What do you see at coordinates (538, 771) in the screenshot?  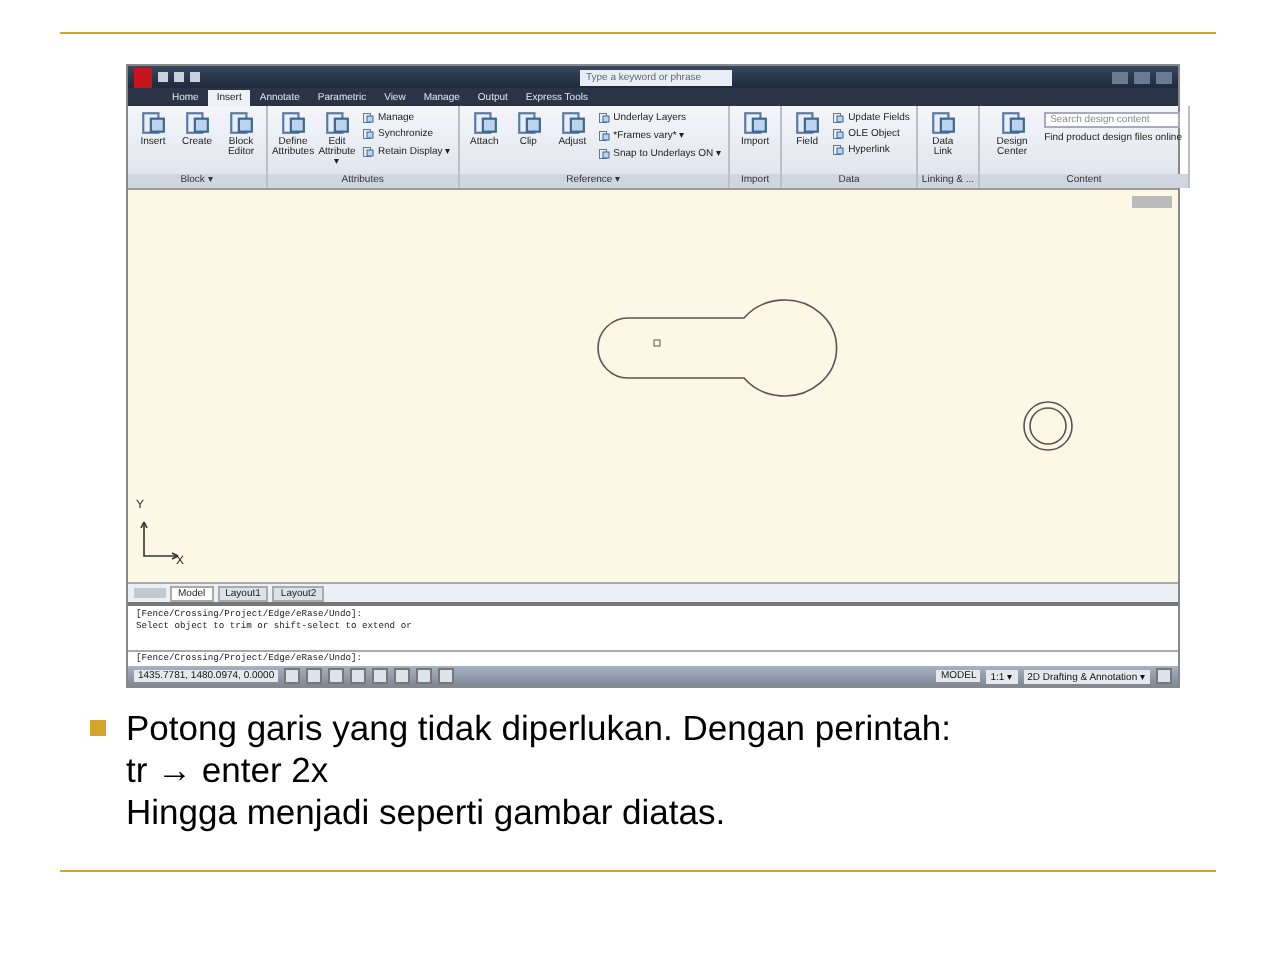 I see `bullet-text: Potong garis yang tidak diperlukan. Dengan perintah: tr → enter 2x Hingga menjadi seperti gambar diatas.` at bounding box center [538, 771].